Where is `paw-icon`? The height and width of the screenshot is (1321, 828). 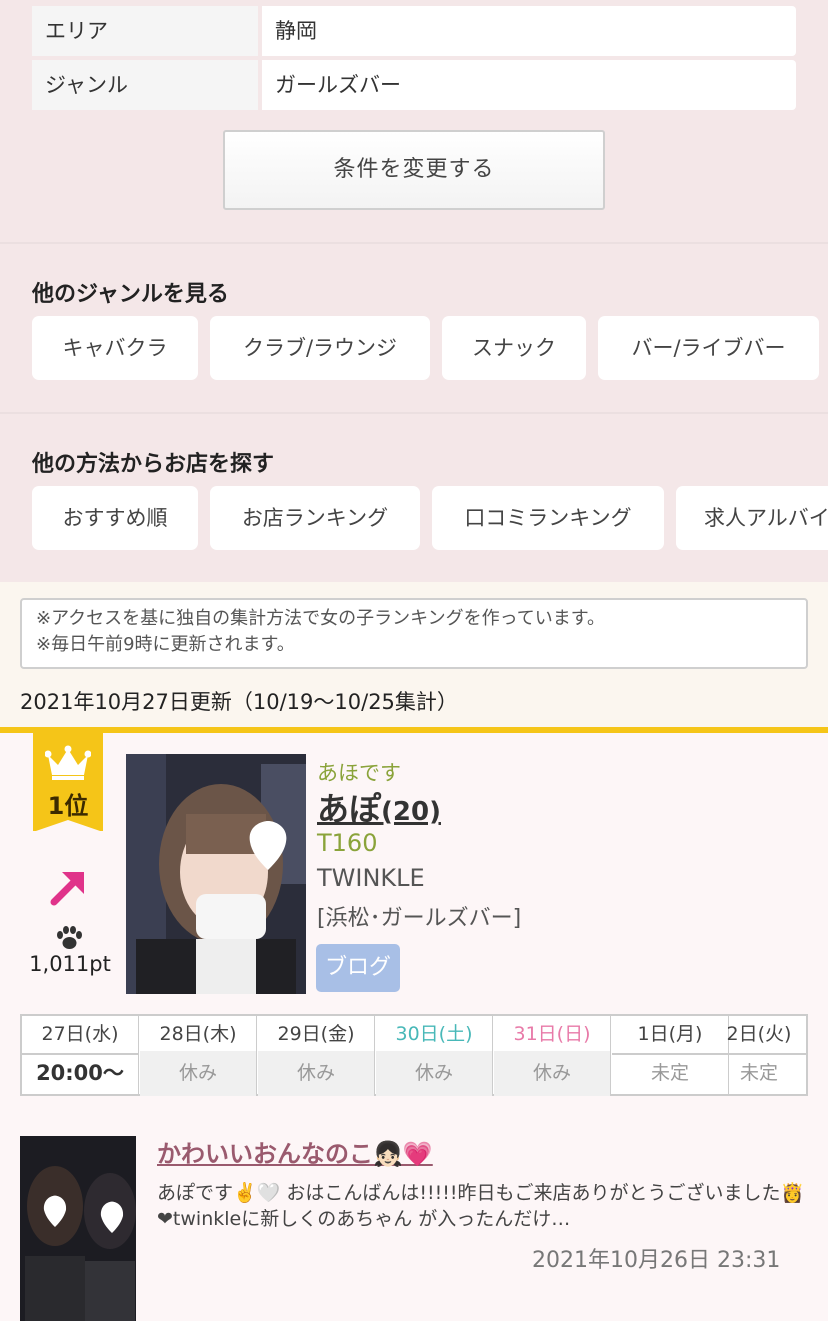
paw-icon is located at coordinates (69, 937).